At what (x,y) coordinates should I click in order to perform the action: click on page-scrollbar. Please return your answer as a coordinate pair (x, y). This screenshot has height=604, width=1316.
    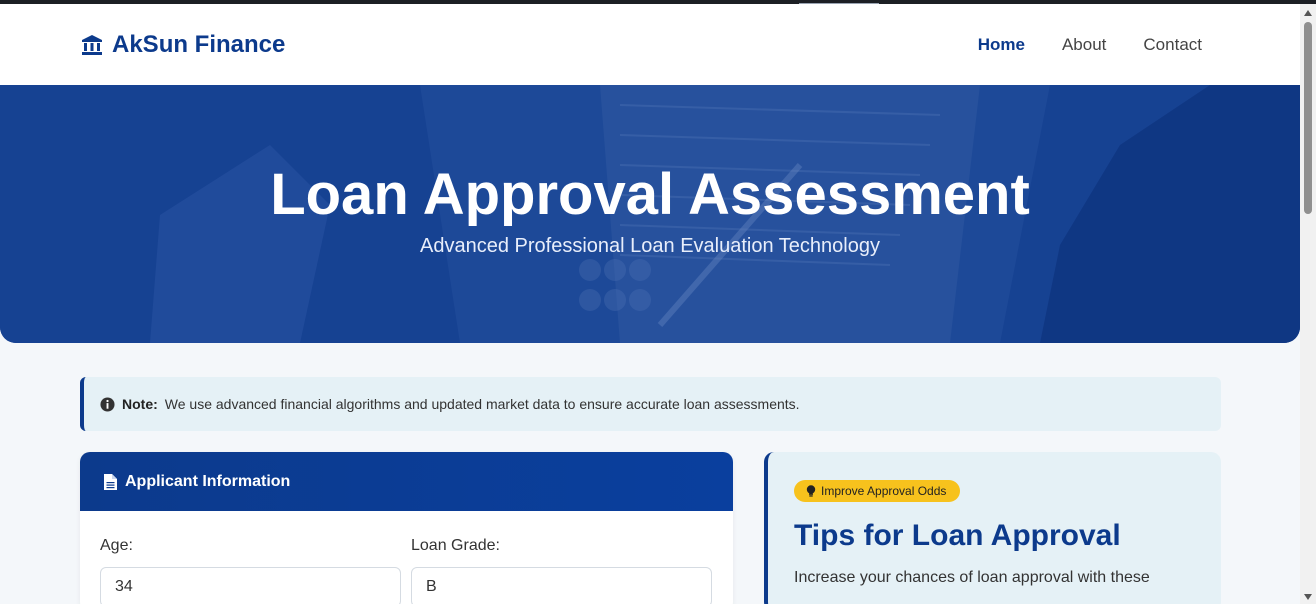
    Looking at the image, I should click on (1308, 304).